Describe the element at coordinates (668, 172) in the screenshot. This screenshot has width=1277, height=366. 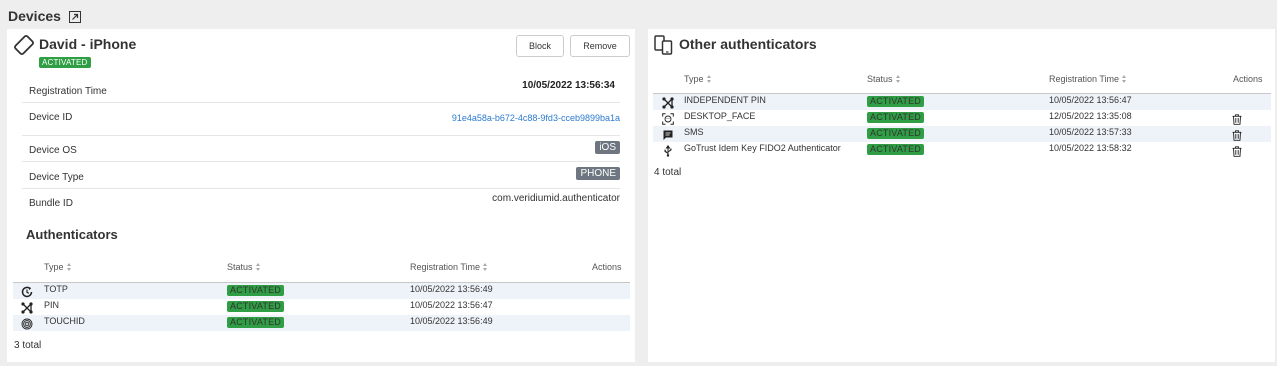
I see `other-authenticators-total: 4 total` at that location.